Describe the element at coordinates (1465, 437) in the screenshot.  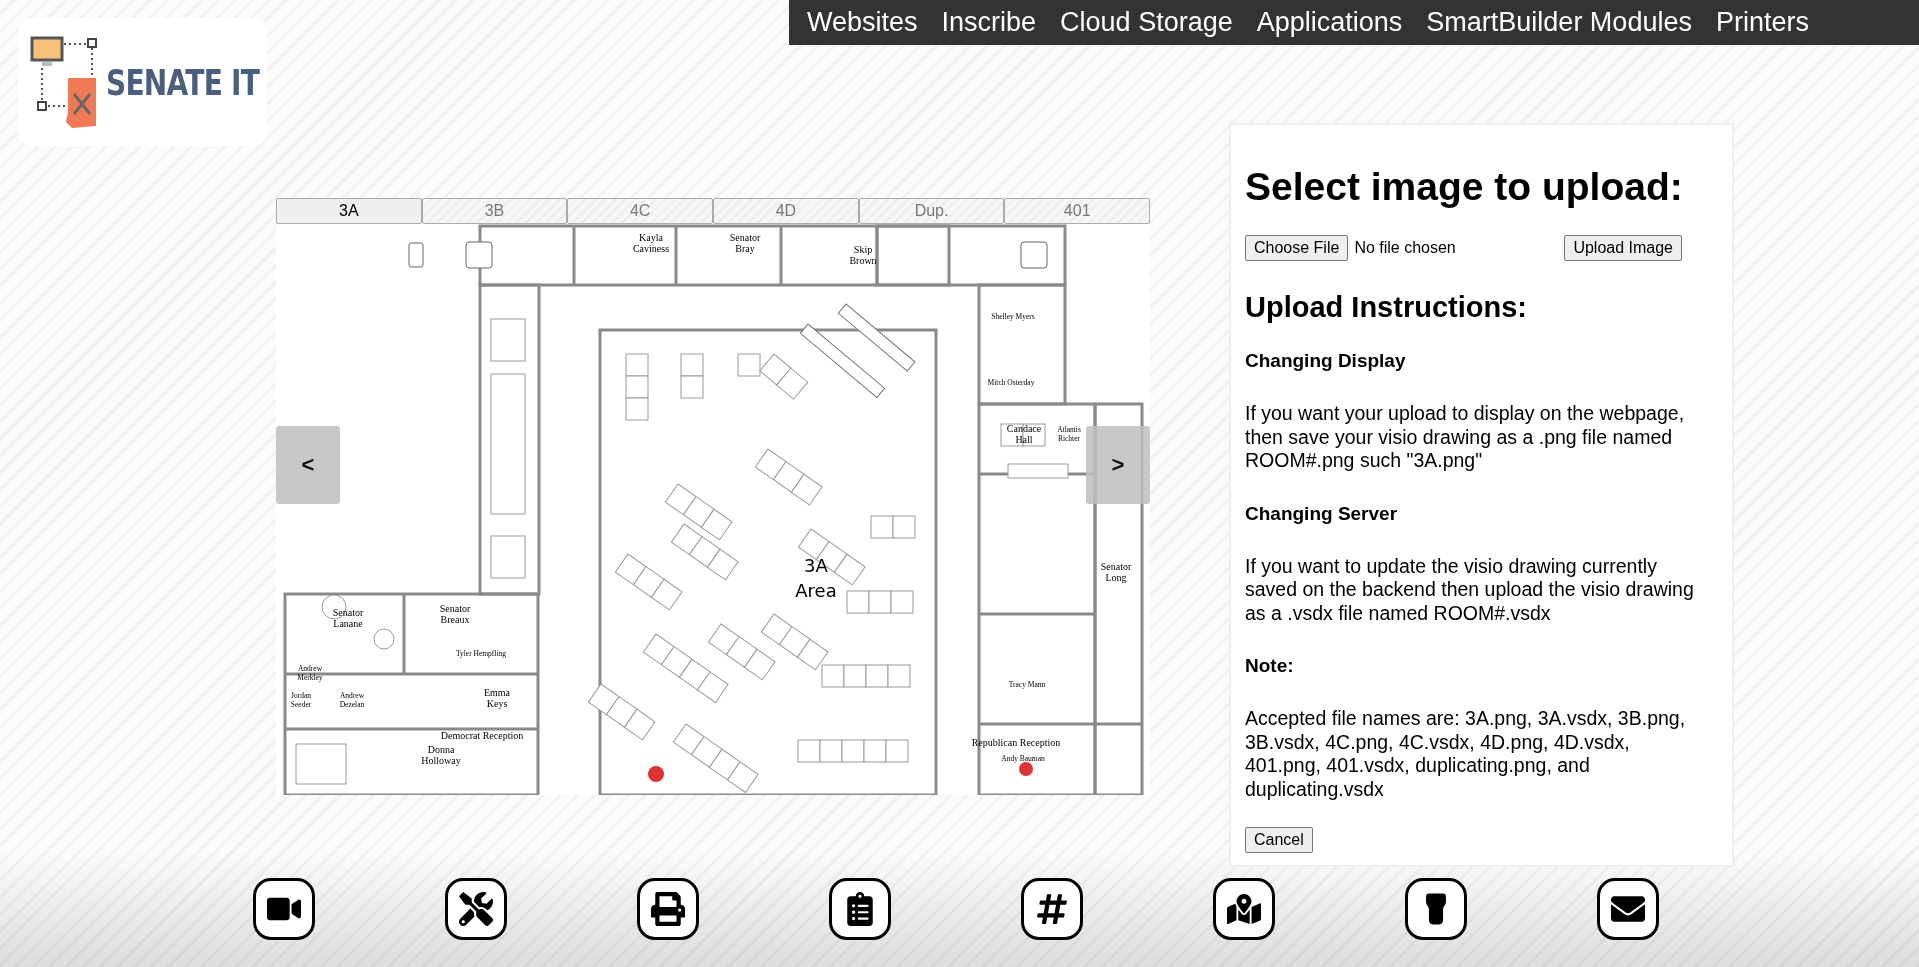
I see `section-text: If you want your upload to display on the webpage, then save your visio drawing as a .png file named ROOM#.png such "3A.png"` at that location.